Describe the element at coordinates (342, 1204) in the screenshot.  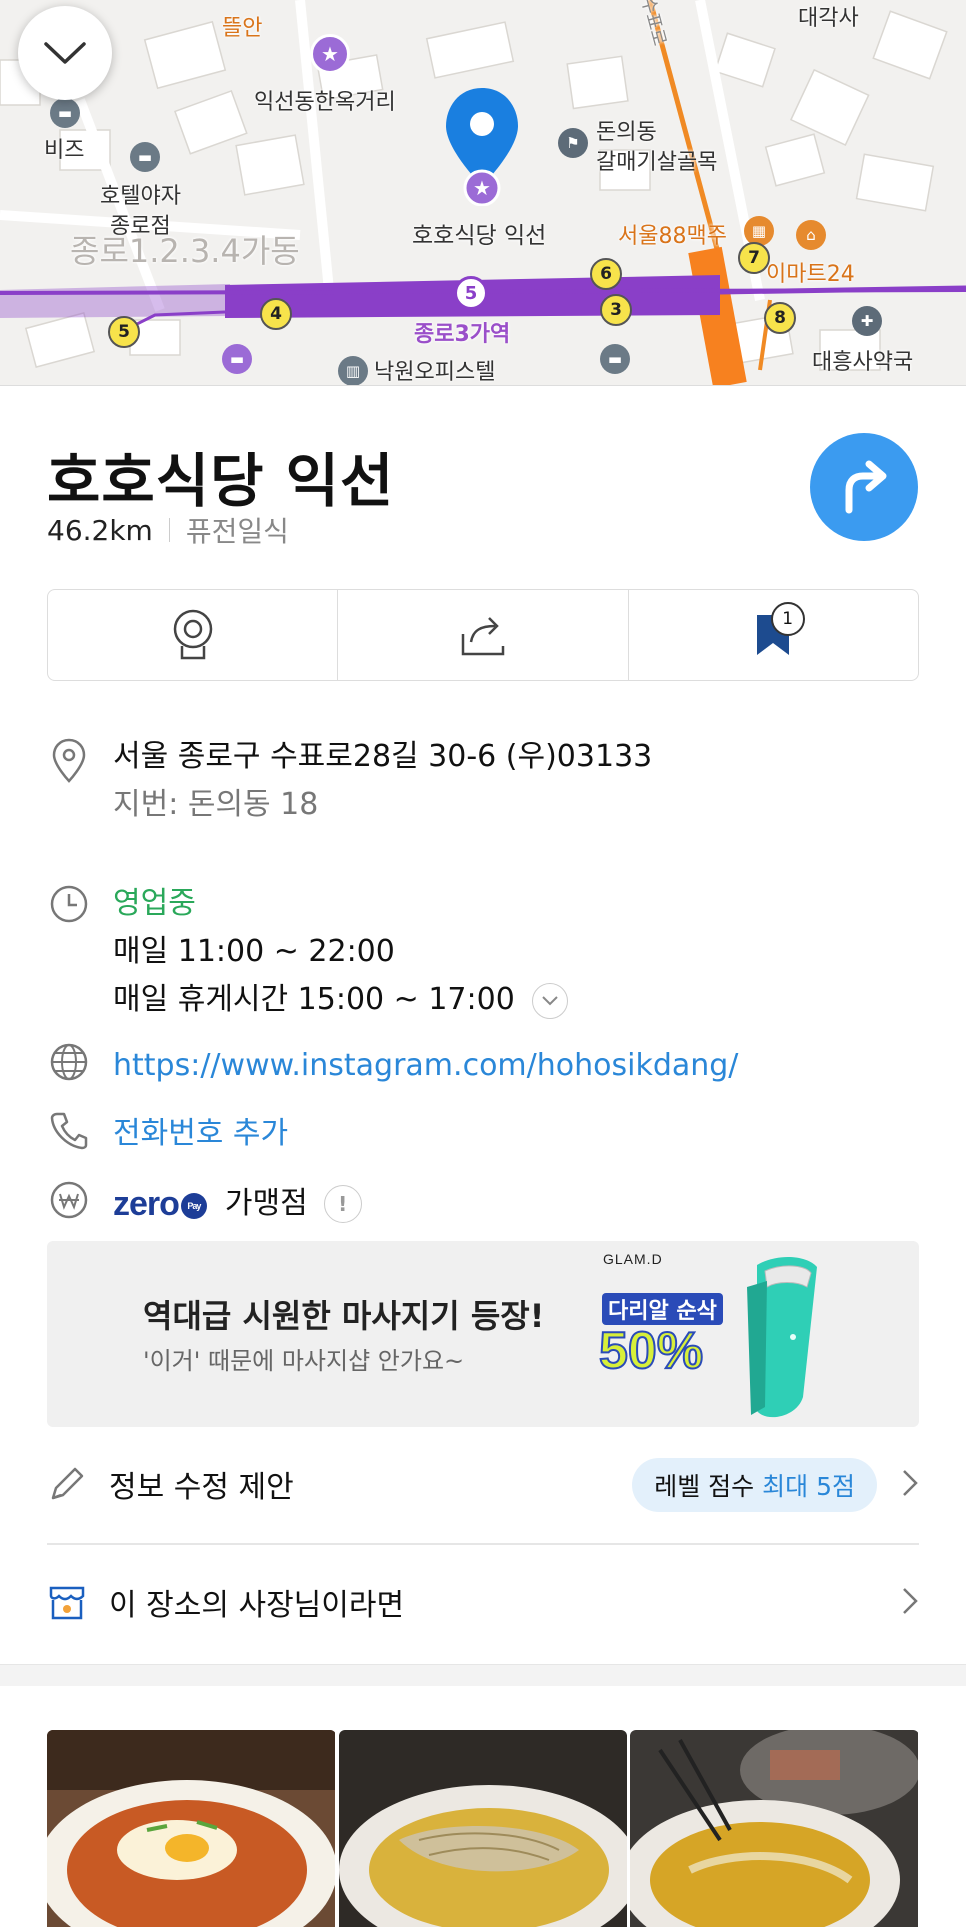
I see `zeropay-info-button: !` at that location.